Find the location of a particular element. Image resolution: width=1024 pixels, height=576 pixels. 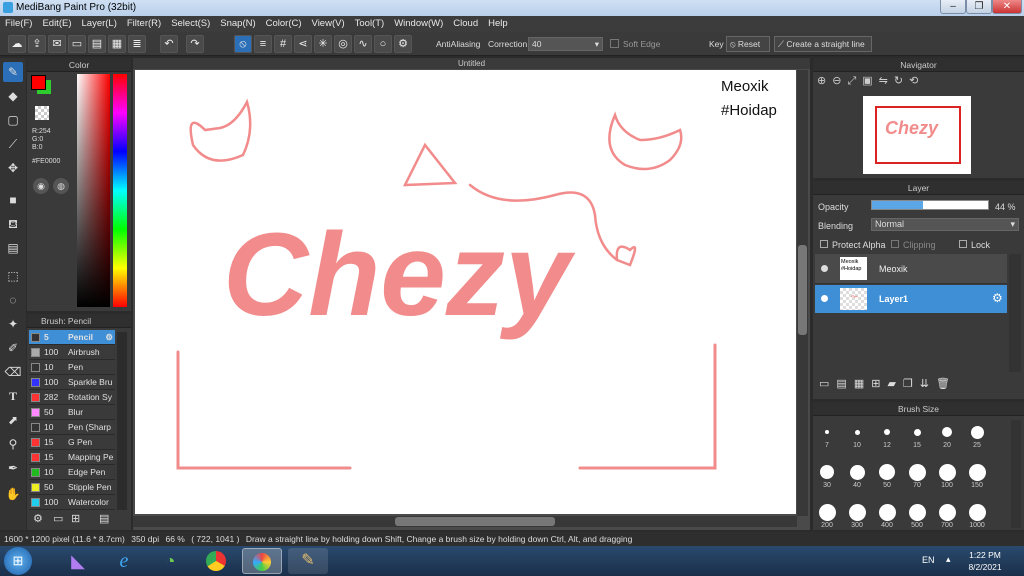

menu-filter: Filter(R) is located at coordinates (144, 23).